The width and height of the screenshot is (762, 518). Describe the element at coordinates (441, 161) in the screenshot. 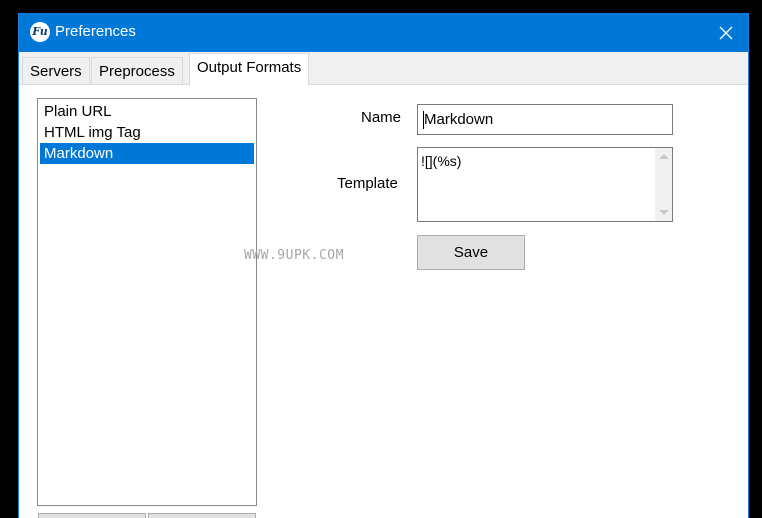

I see `template-value: ![](%s)` at that location.